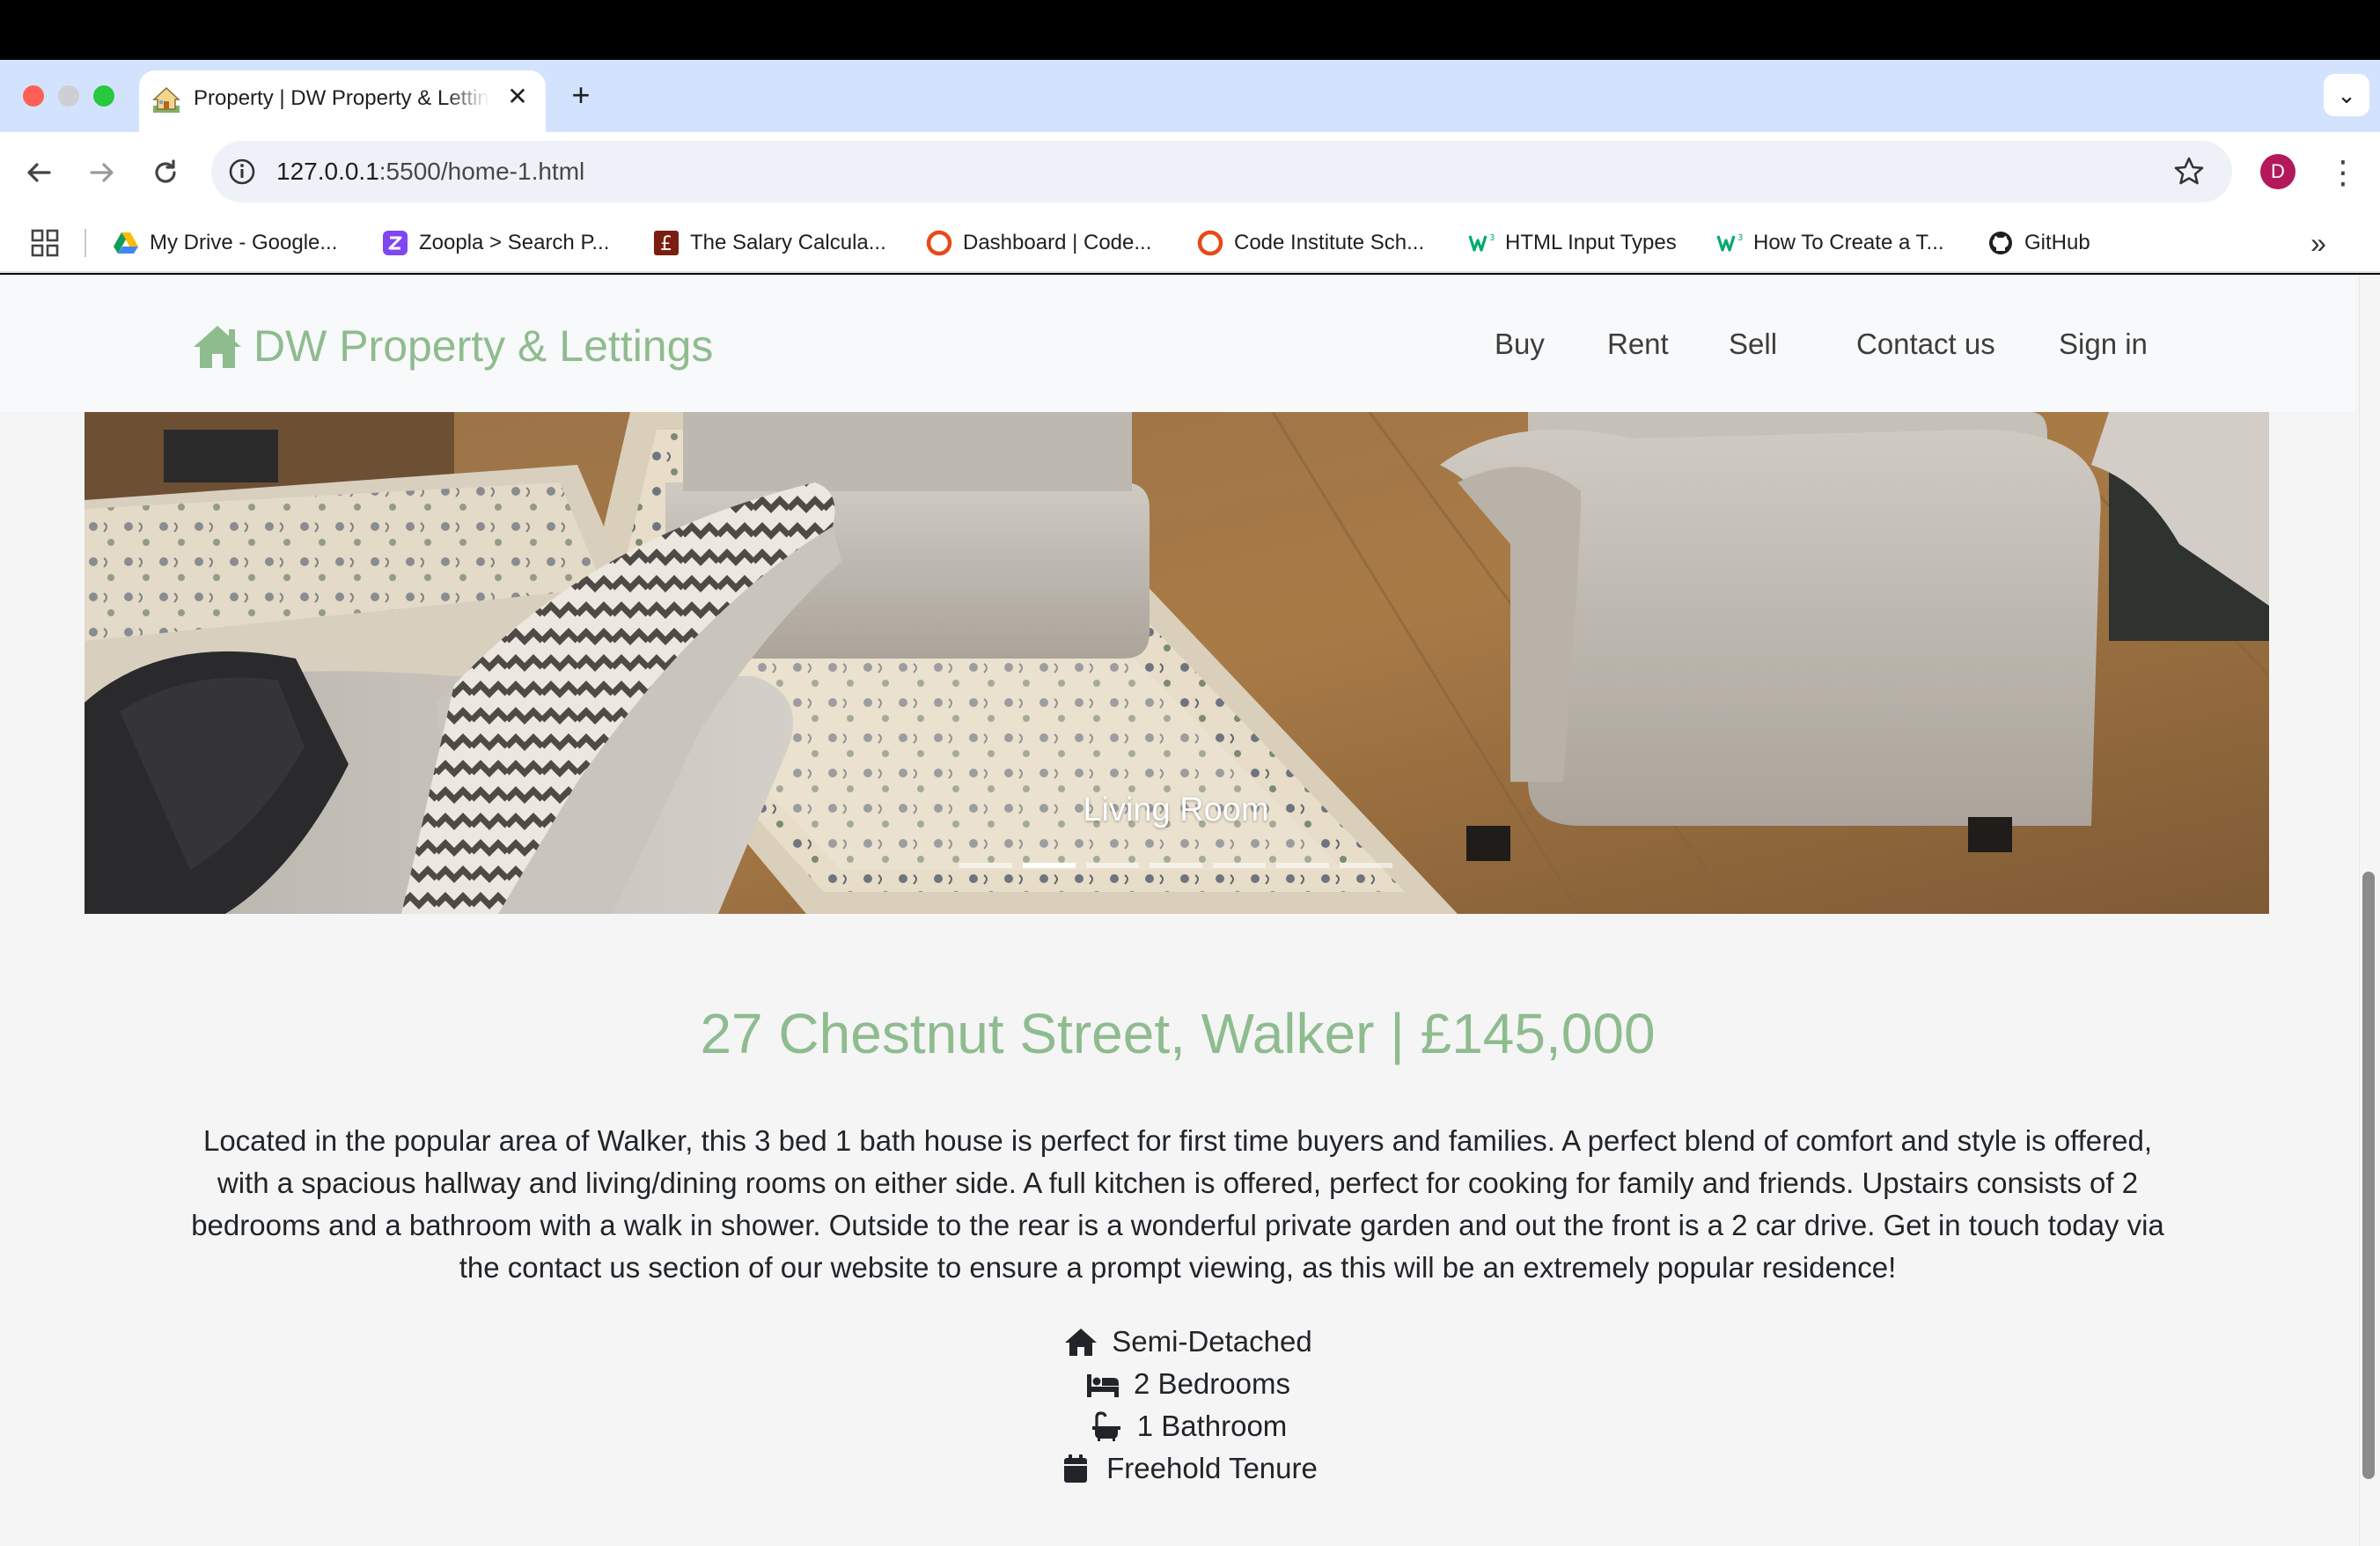 The image size is (2380, 1546). I want to click on feature-tenure: Freehold Tenure, so click(1188, 1468).